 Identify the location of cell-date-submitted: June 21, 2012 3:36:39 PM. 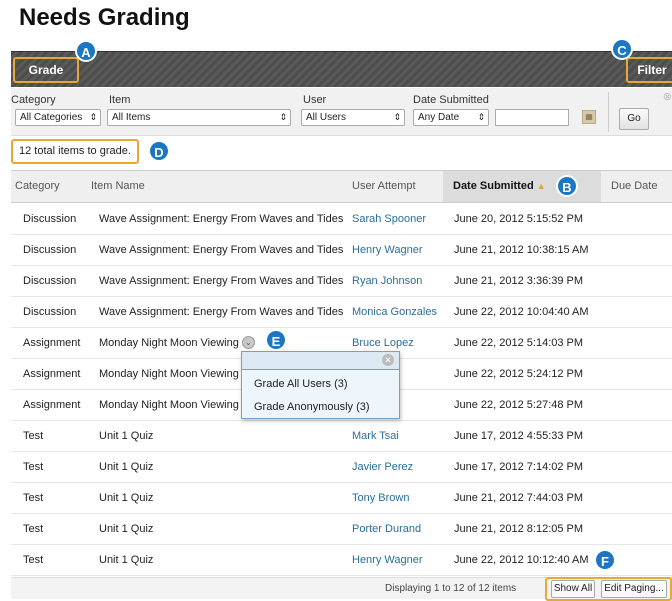
(519, 281).